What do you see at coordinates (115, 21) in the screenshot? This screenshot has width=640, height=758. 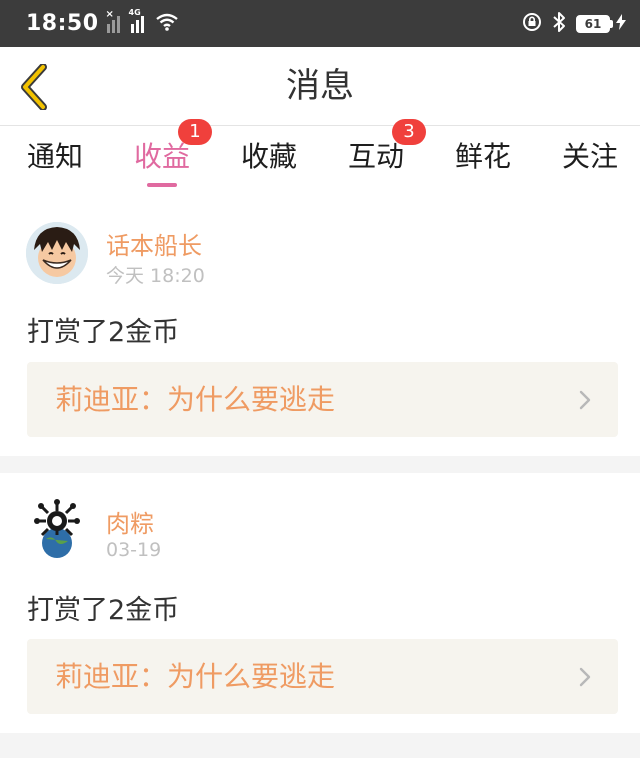 I see `signal-icon: ×` at bounding box center [115, 21].